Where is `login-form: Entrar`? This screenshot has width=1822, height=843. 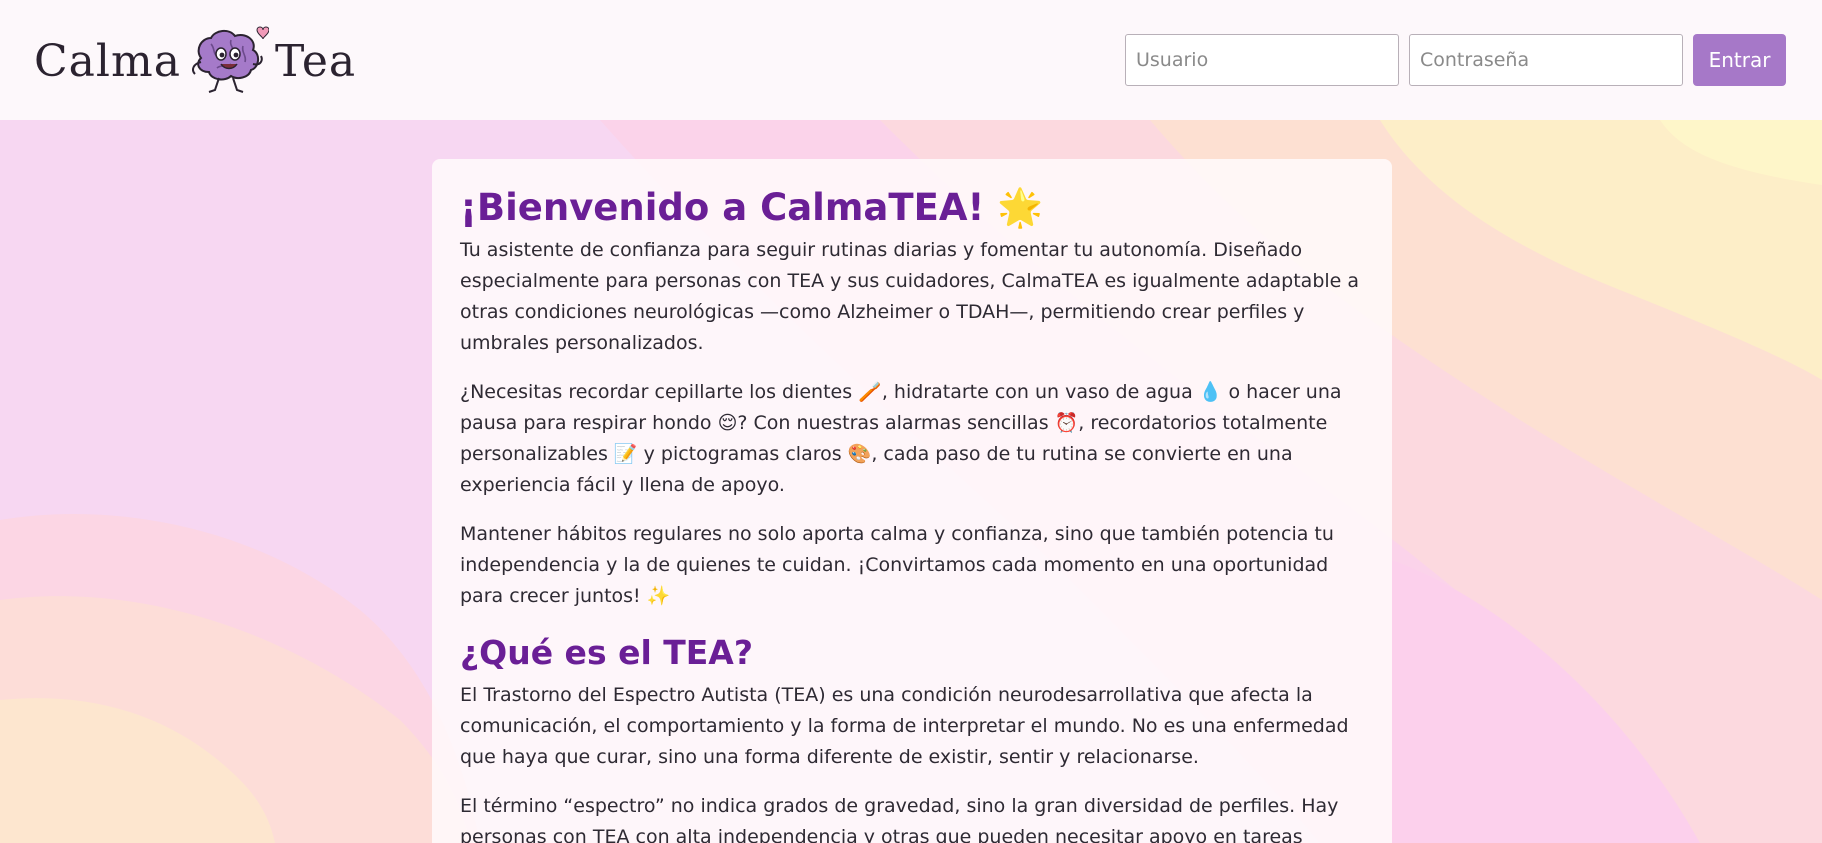 login-form: Entrar is located at coordinates (1455, 60).